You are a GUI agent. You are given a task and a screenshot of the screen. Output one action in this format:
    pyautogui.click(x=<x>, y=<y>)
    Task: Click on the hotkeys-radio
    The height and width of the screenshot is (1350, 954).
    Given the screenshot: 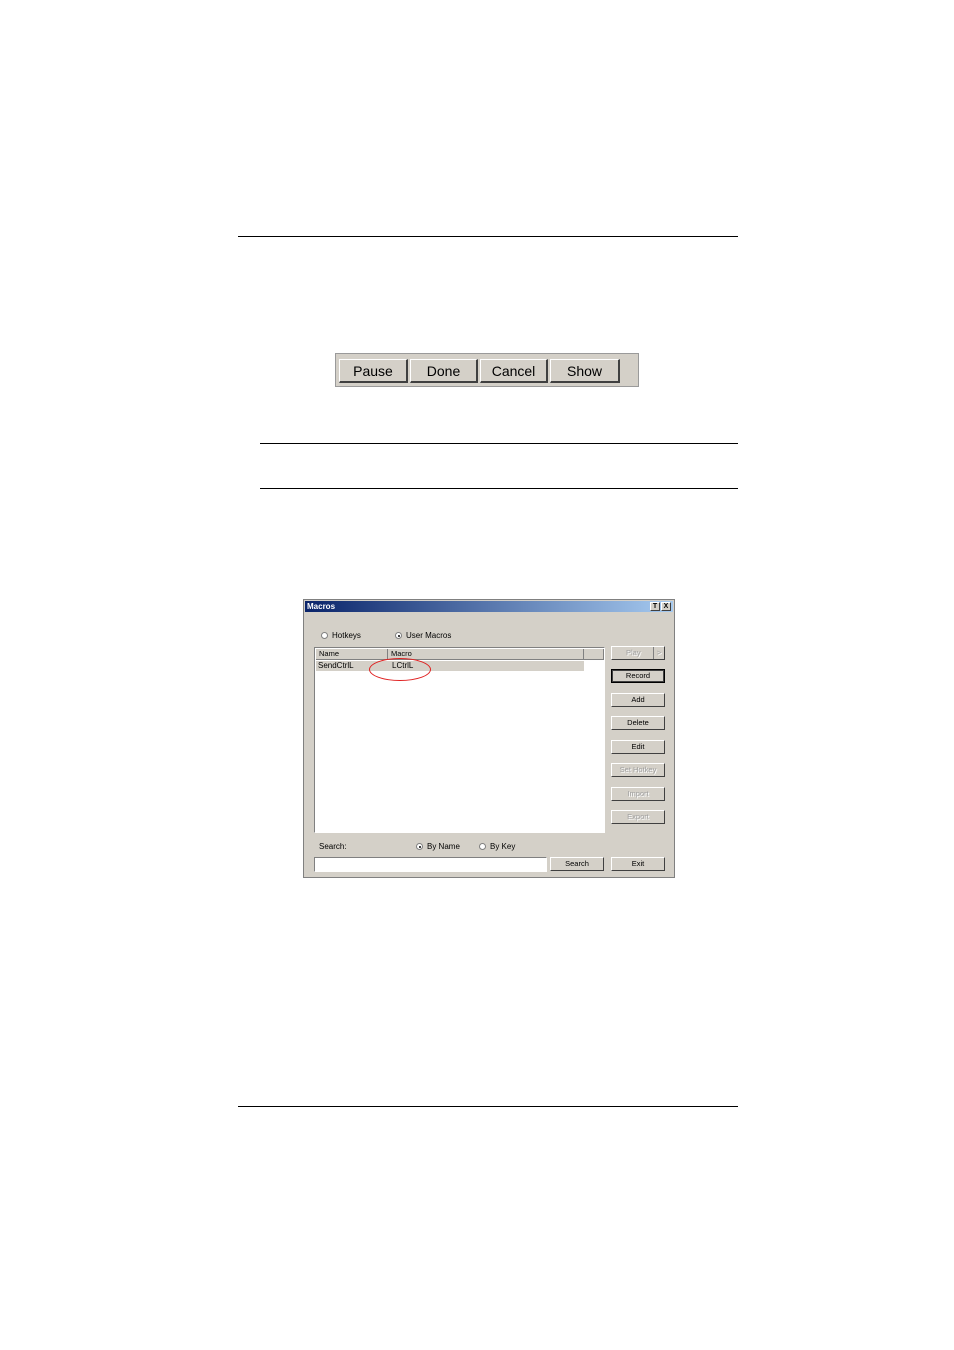 What is the action you would take?
    pyautogui.click(x=324, y=635)
    